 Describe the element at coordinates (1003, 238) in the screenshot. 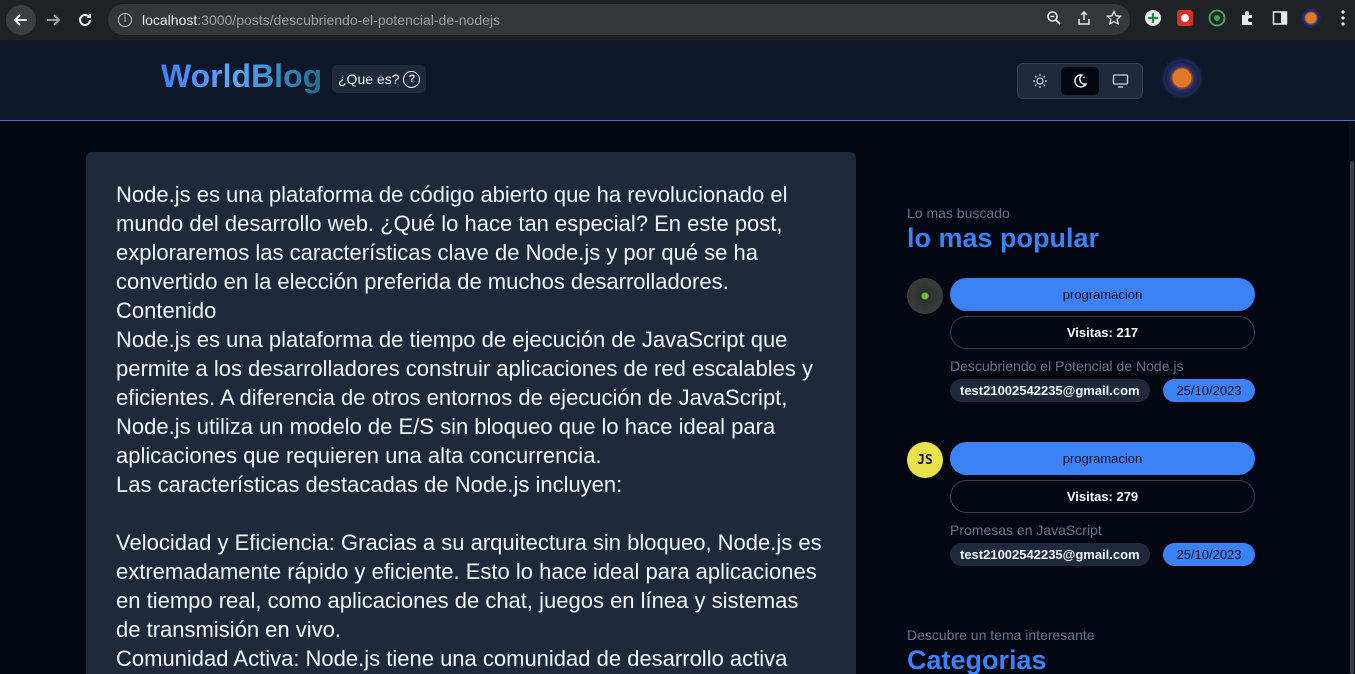

I see `popular-title: lo mas popular` at that location.